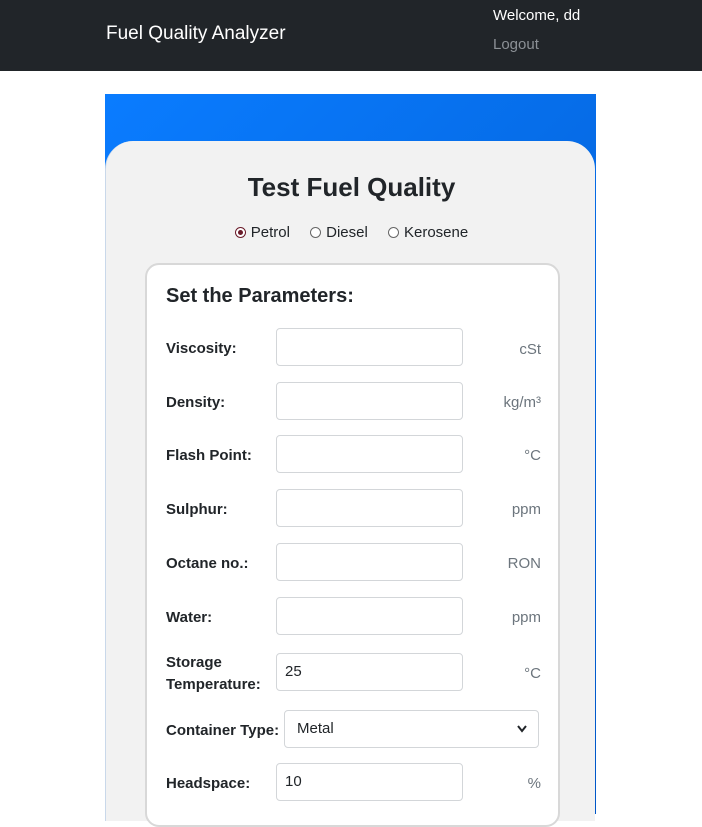 This screenshot has width=702, height=827. I want to click on sulphur-input, so click(369, 508).